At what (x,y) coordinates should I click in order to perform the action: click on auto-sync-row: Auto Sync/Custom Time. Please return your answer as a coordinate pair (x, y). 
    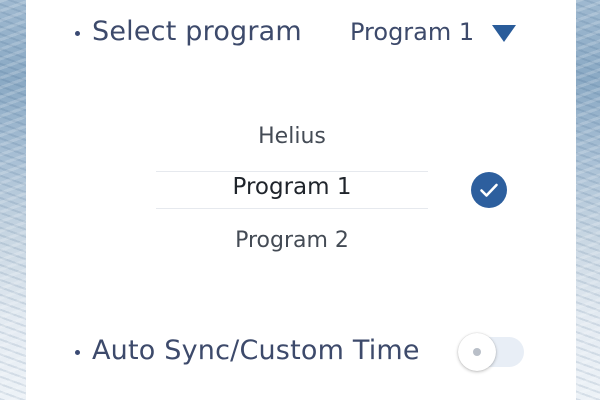
    Looking at the image, I should click on (301, 352).